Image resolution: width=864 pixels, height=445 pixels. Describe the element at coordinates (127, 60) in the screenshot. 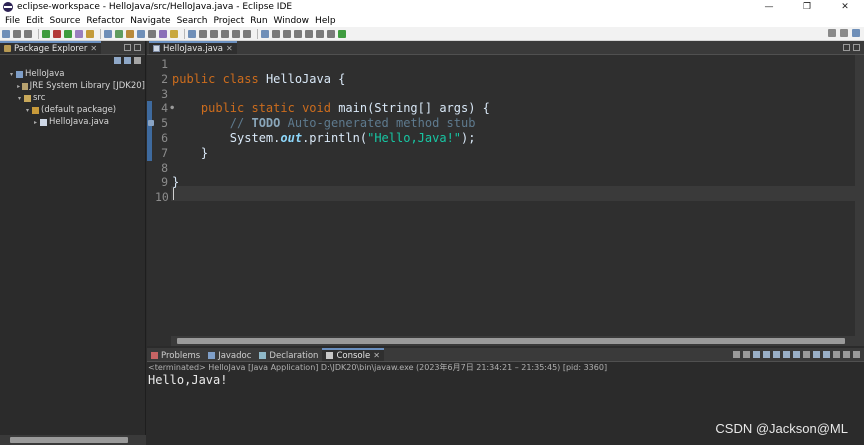

I see `link-with-editor-icon` at that location.